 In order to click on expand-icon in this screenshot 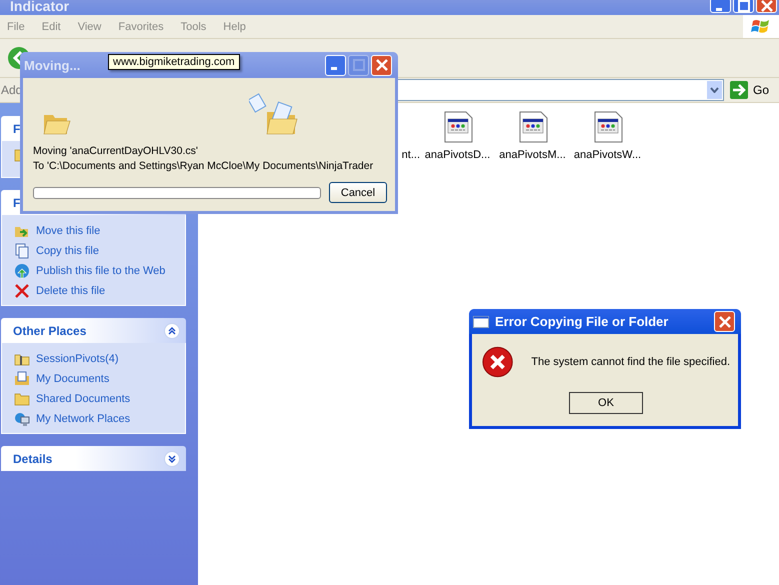, I will do `click(172, 458)`.